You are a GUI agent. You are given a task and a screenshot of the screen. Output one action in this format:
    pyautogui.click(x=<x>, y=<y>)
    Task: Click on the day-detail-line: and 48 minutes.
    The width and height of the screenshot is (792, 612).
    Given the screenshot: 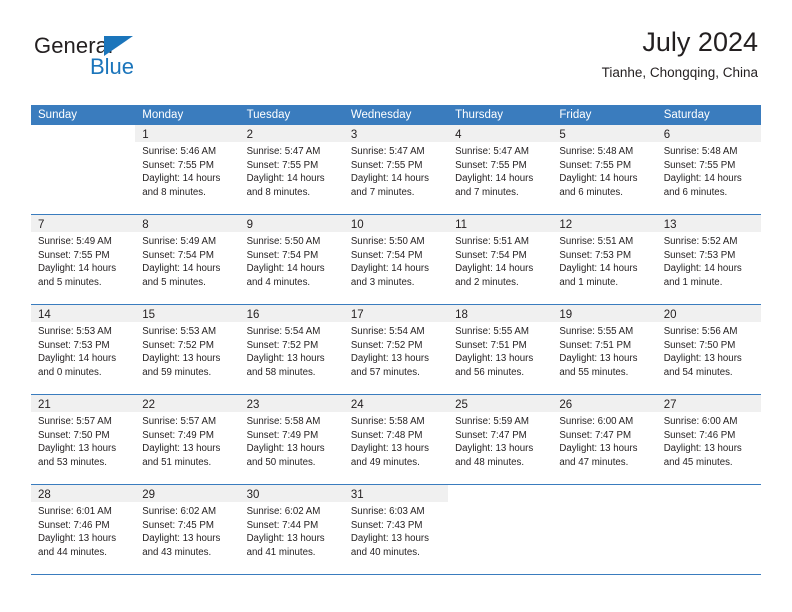 What is the action you would take?
    pyautogui.click(x=490, y=462)
    